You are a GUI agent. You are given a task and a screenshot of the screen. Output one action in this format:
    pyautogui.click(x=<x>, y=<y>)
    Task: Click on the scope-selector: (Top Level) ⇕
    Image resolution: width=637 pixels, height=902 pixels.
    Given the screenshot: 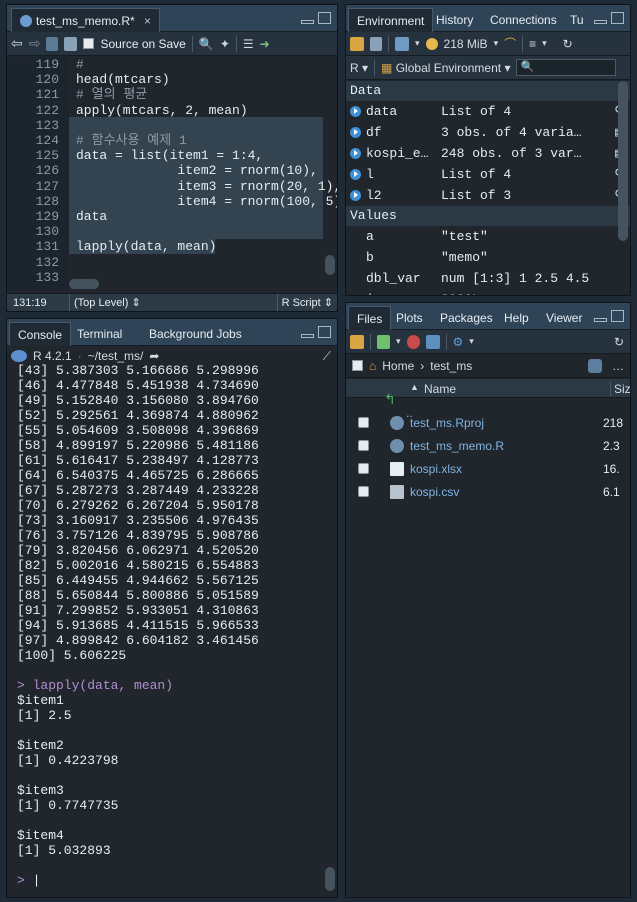 What is the action you would take?
    pyautogui.click(x=105, y=302)
    